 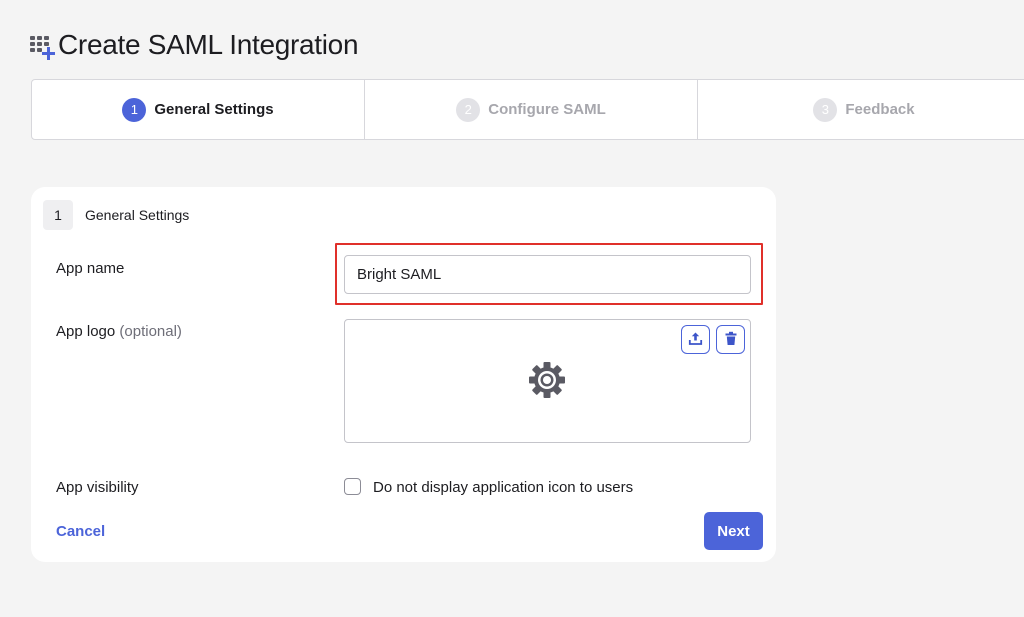 I want to click on app-name-input, so click(x=547, y=274).